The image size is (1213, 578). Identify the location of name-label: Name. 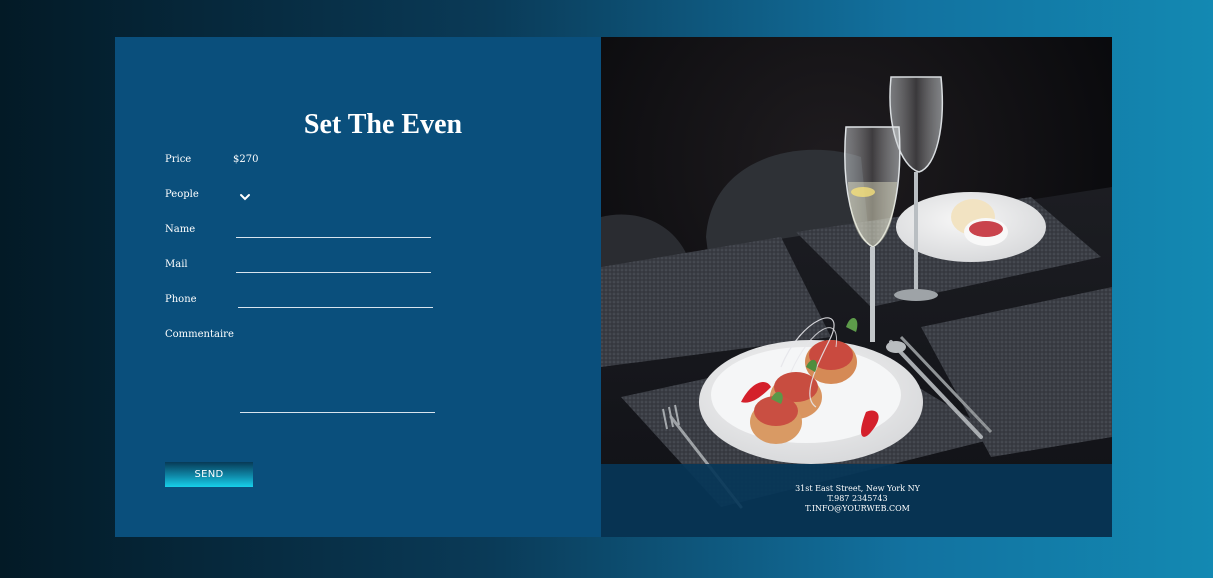
(180, 229).